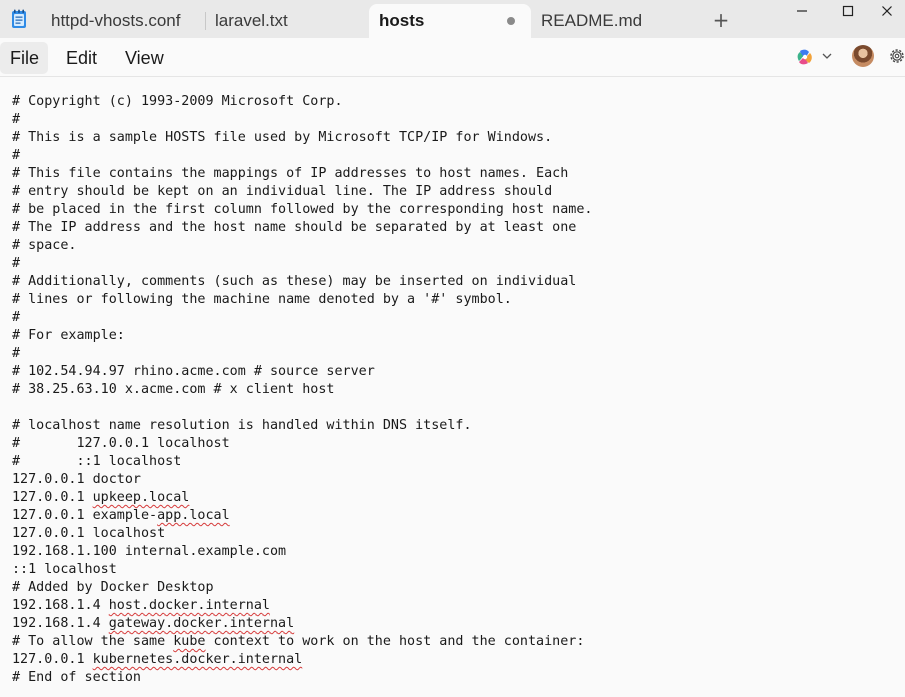 The image size is (905, 697). I want to click on text-line: # For example:, so click(302, 336).